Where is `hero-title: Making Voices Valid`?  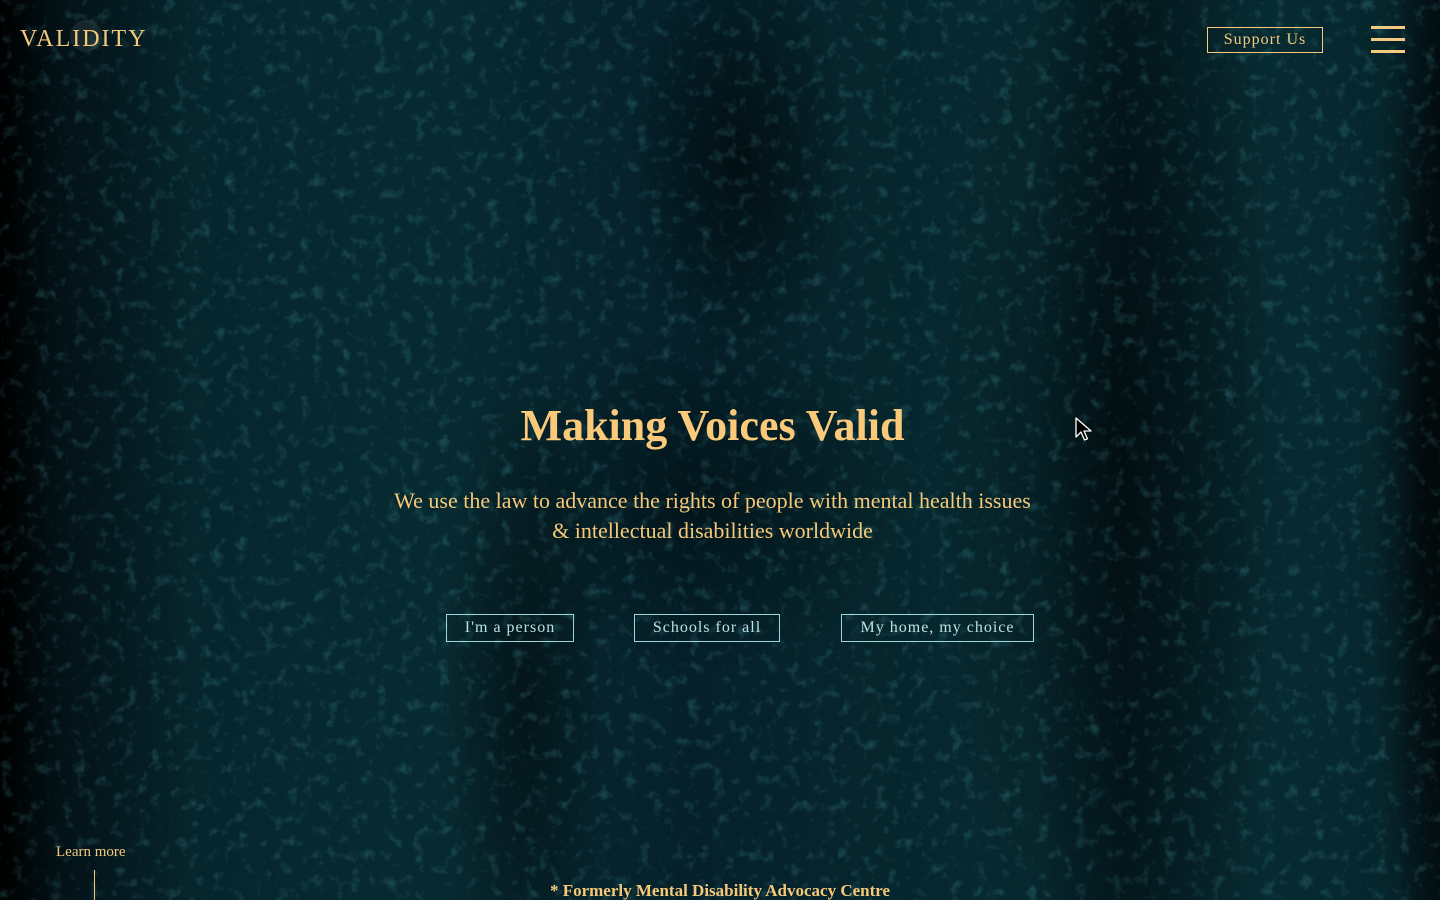
hero-title: Making Voices Valid is located at coordinates (712, 425).